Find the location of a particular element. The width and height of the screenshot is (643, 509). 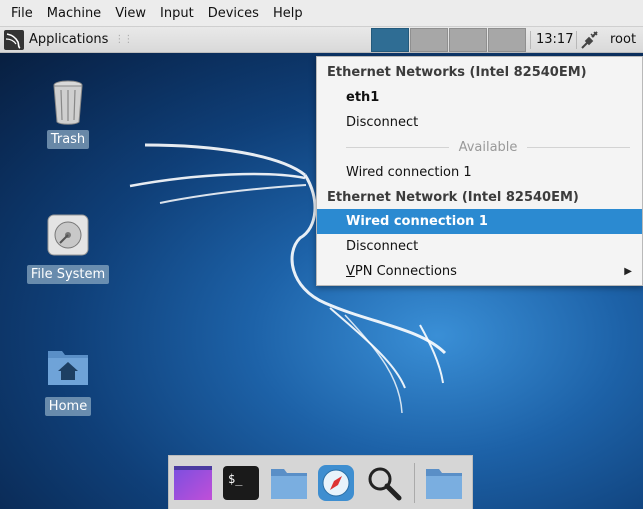

menu-view: View is located at coordinates (130, 13).